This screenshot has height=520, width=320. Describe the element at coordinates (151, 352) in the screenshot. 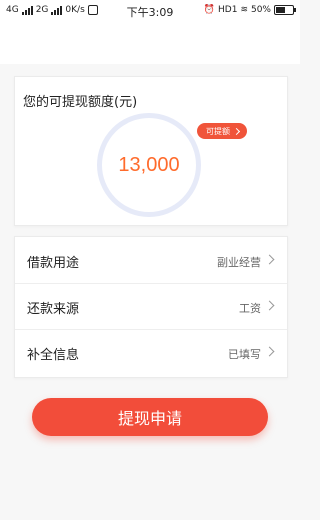

I see `row-supplement-info: 补全信息 已填写` at that location.